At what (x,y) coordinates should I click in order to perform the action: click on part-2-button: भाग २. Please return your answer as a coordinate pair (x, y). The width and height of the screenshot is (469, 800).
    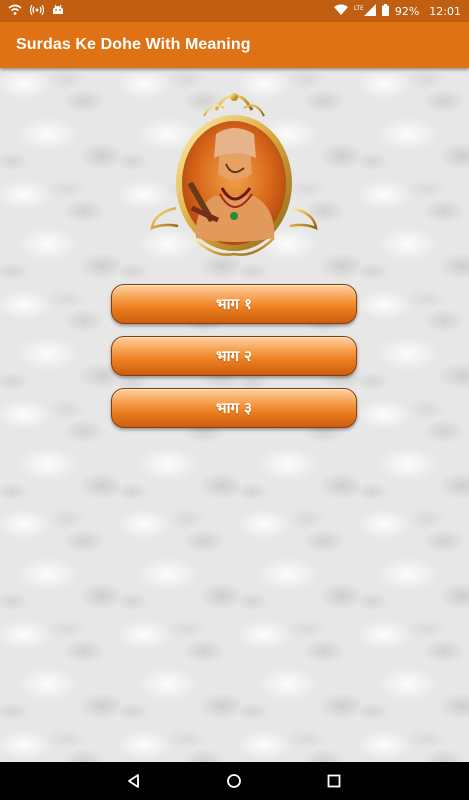
    Looking at the image, I should click on (234, 356).